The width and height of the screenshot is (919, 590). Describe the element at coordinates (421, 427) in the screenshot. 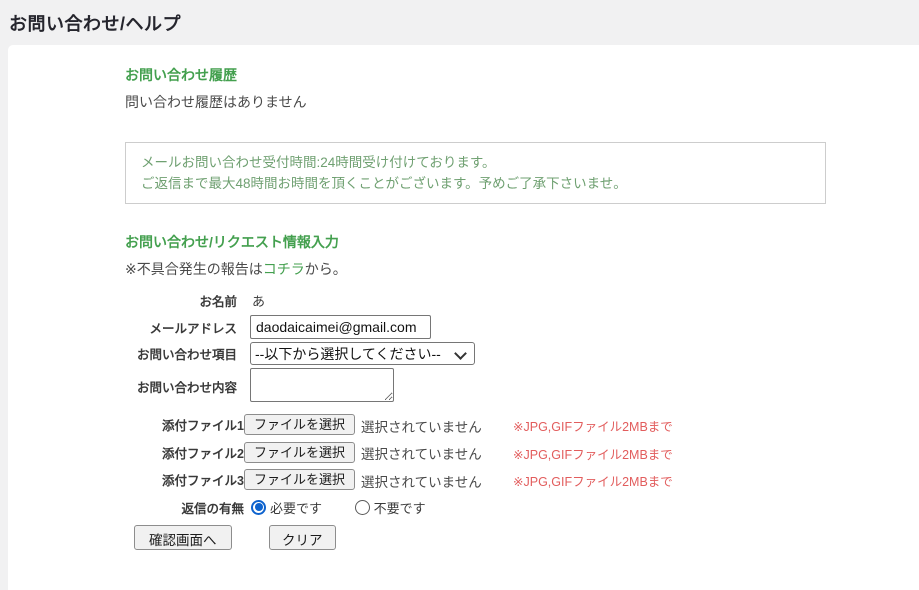

I see `attachment-1-status: 選択されていません` at that location.